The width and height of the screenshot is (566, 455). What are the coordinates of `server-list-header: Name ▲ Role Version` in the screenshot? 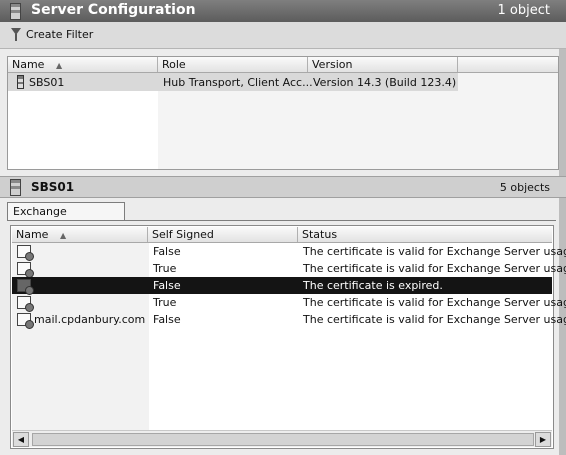 It's located at (283, 65).